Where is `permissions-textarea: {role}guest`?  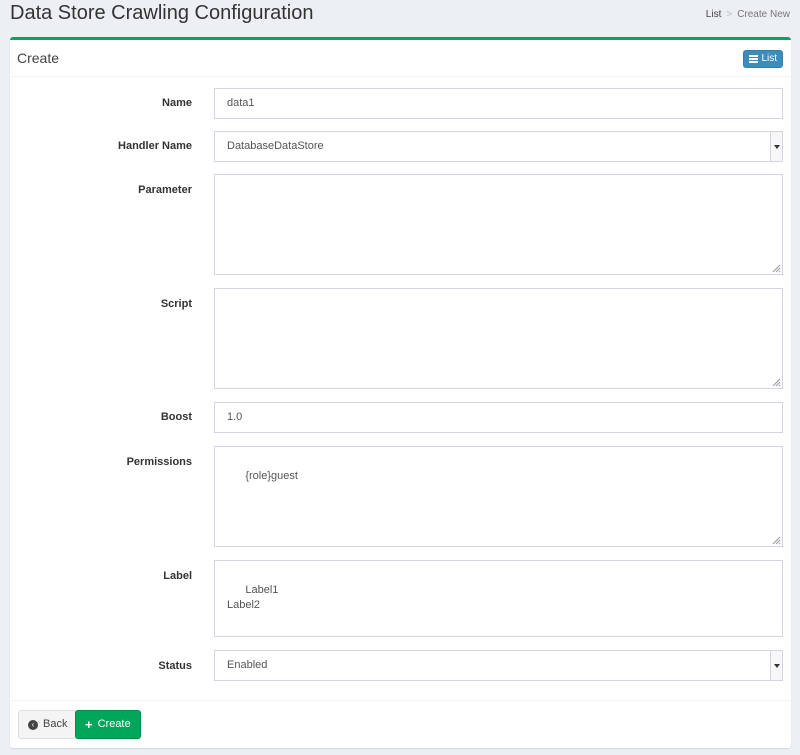 permissions-textarea: {role}guest is located at coordinates (498, 496).